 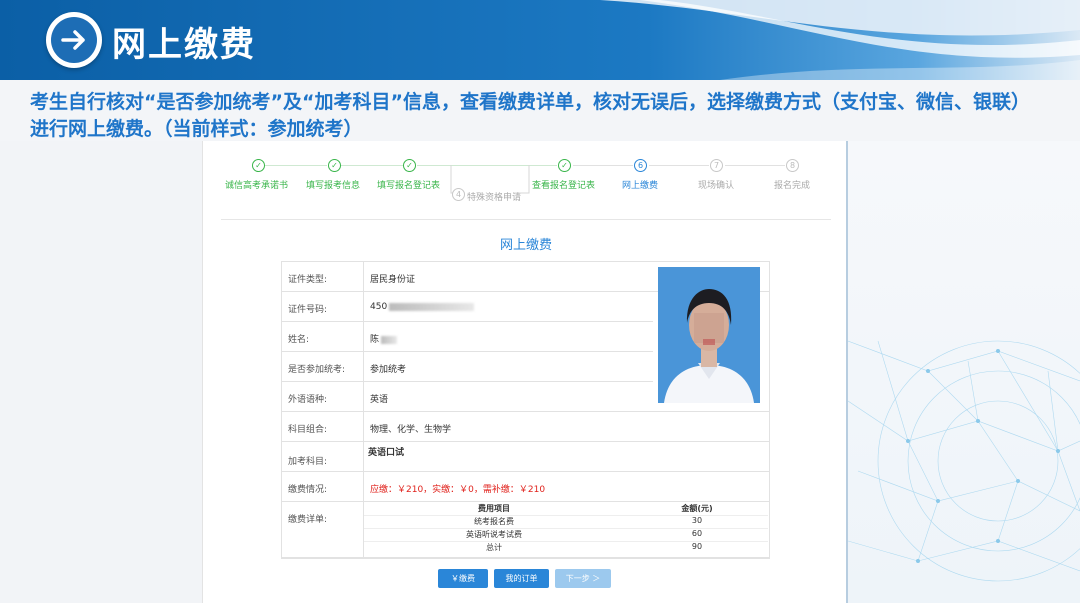 What do you see at coordinates (388, 370) in the screenshot?
I see `exam-value: 参加统考` at bounding box center [388, 370].